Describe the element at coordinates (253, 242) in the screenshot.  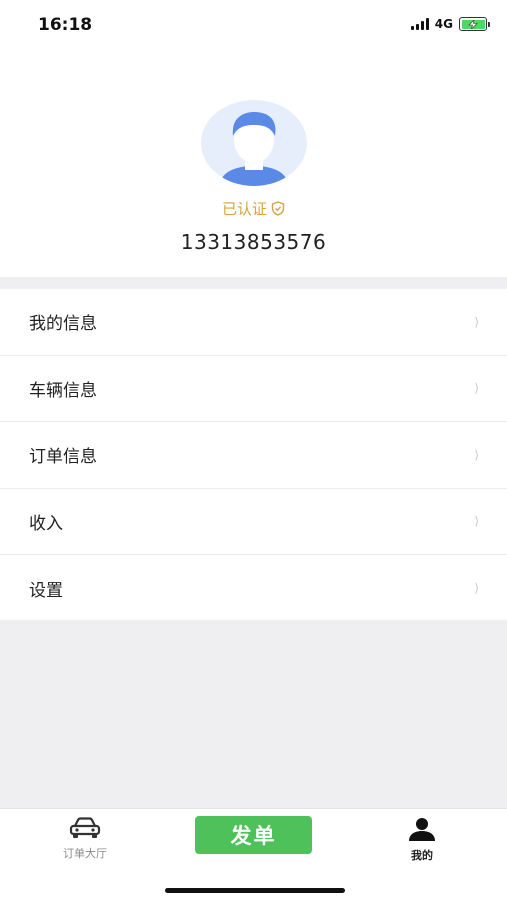
I see `phone-number: 13313853576` at that location.